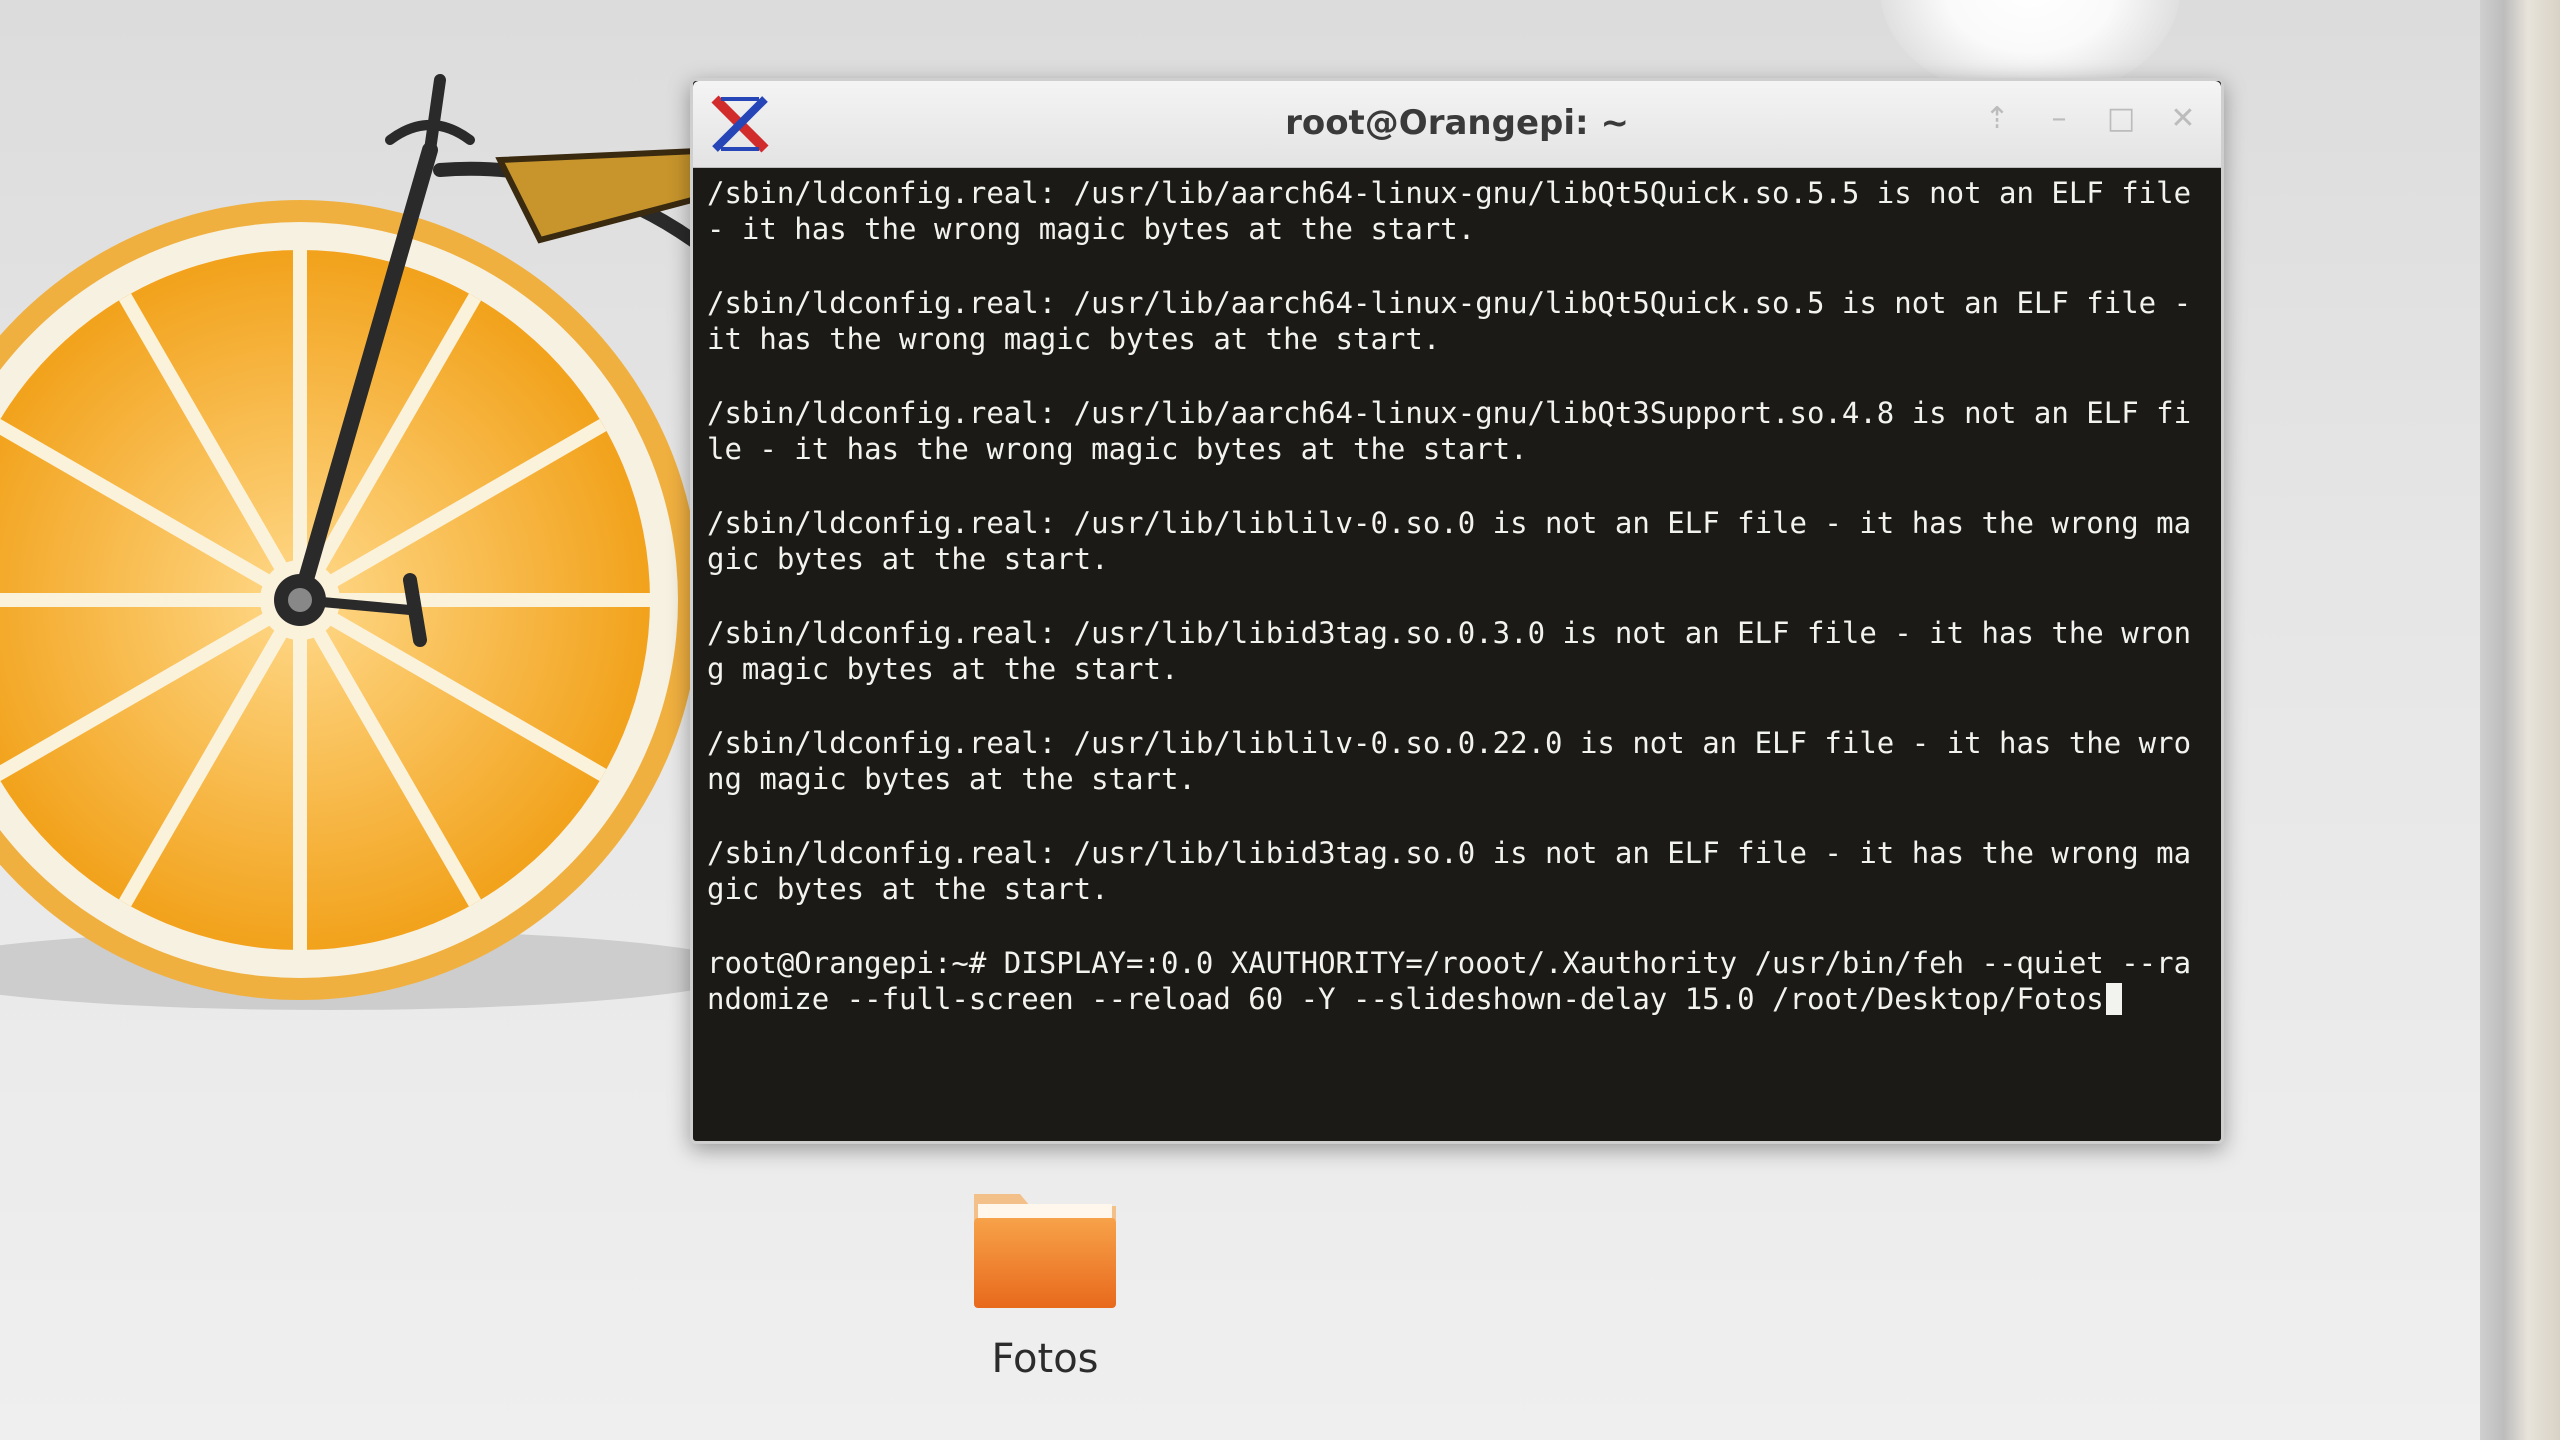  I want to click on maximize-icon: □, so click(2121, 119).